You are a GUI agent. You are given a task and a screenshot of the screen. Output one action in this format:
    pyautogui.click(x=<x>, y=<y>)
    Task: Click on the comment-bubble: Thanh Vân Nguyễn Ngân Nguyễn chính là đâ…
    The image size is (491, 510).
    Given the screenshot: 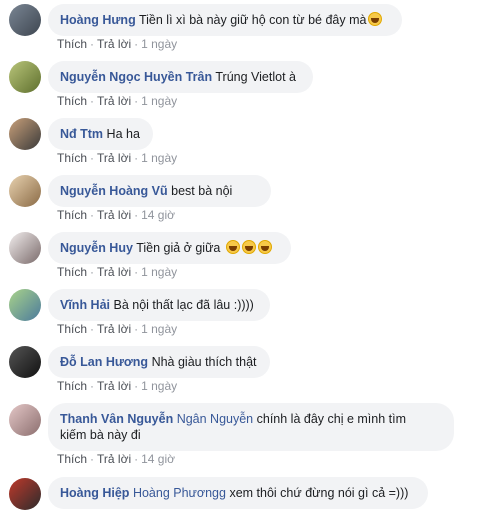 What is the action you would take?
    pyautogui.click(x=251, y=427)
    